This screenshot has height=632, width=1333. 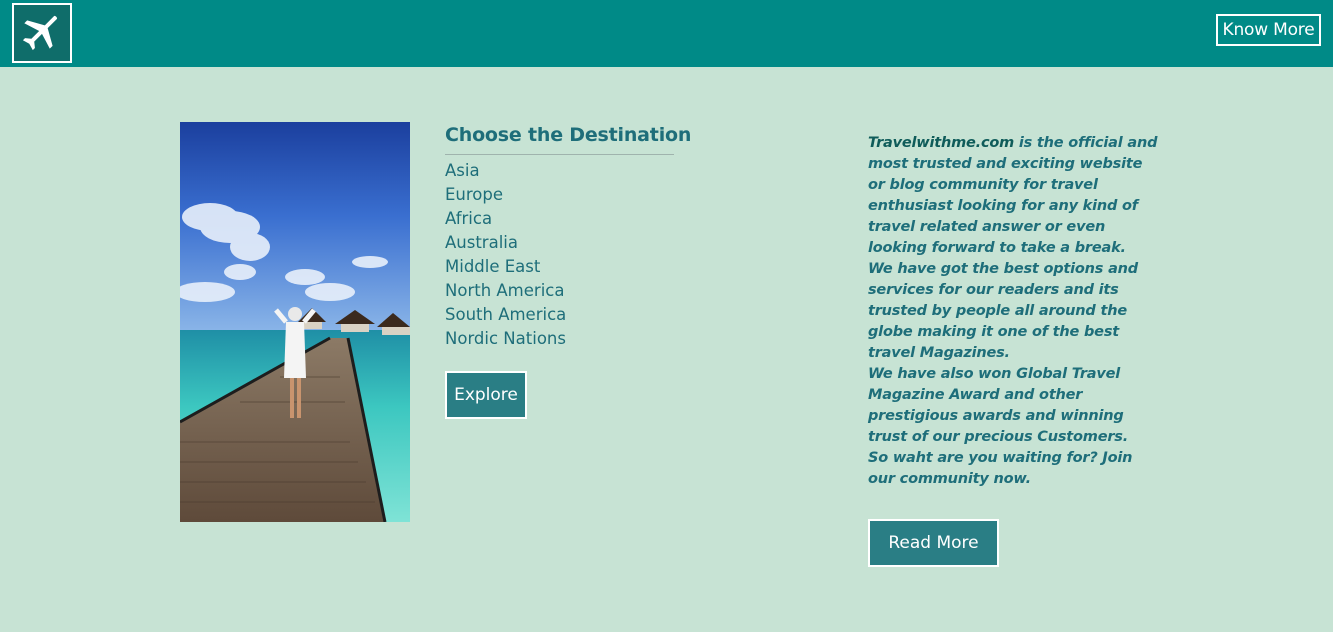 I want to click on destination-item-north-america: North America, so click(x=565, y=291).